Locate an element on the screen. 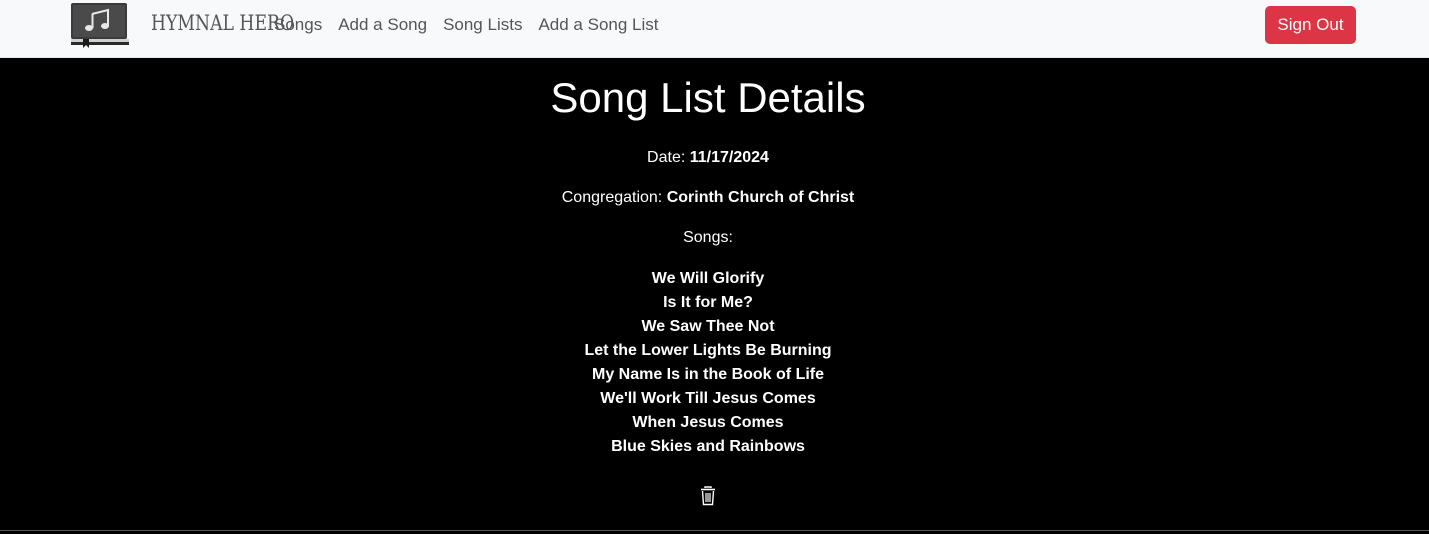 This screenshot has height=534, width=1429. nav-link-songs: Songs is located at coordinates (298, 25).